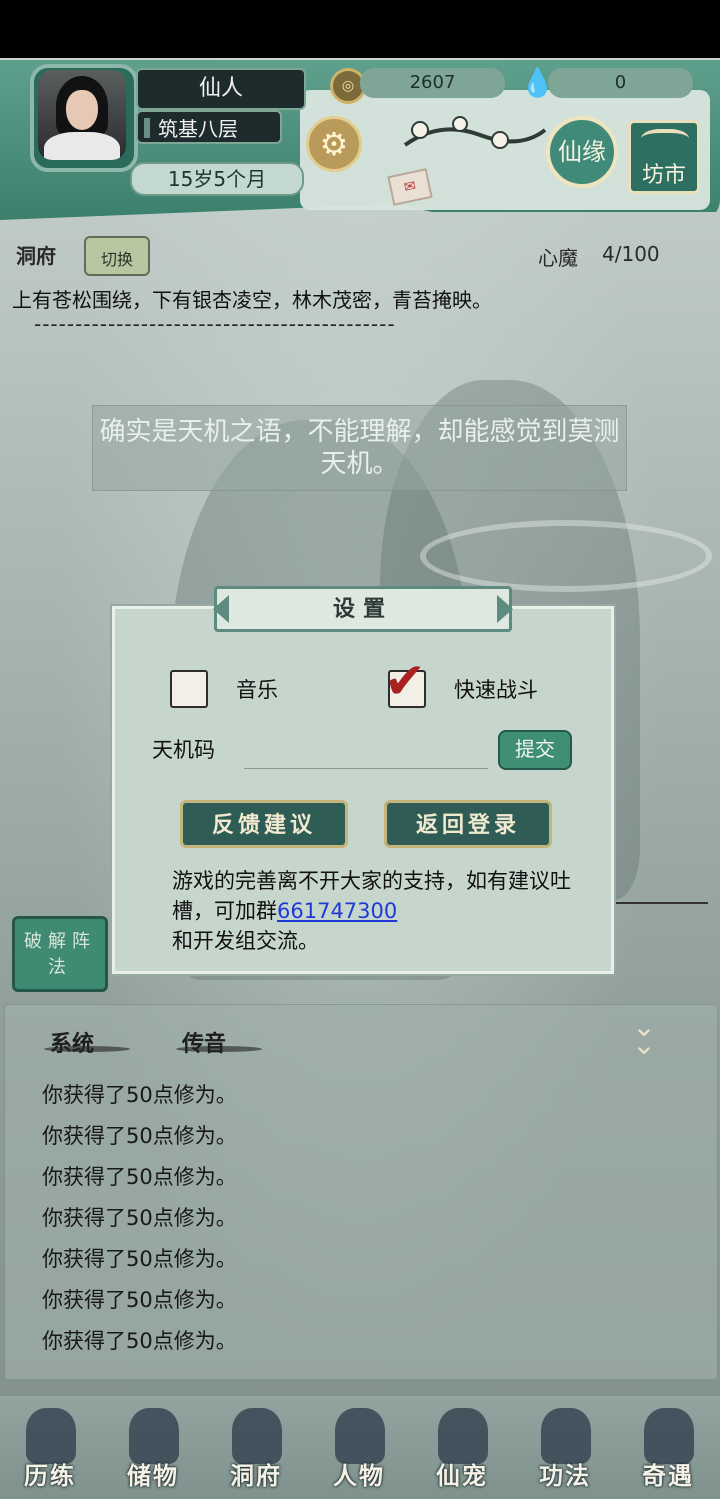 The height and width of the screenshot is (1499, 720). What do you see at coordinates (217, 179) in the screenshot?
I see `player-age: 15岁5个月` at bounding box center [217, 179].